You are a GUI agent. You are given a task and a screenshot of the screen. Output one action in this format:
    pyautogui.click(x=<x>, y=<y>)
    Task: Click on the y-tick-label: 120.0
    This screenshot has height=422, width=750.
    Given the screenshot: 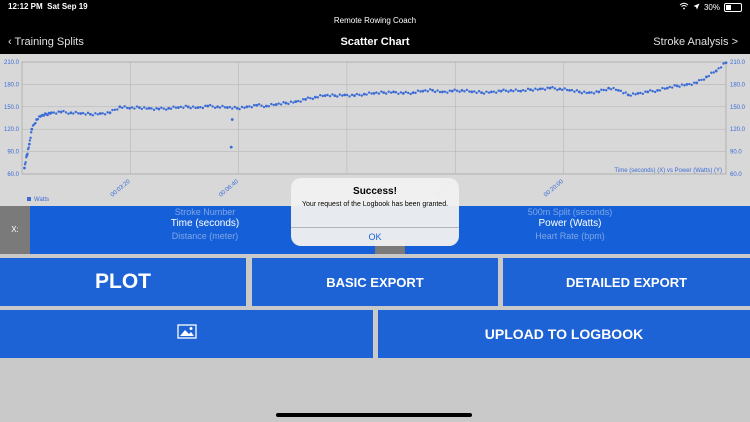 What is the action you would take?
    pyautogui.click(x=12, y=130)
    